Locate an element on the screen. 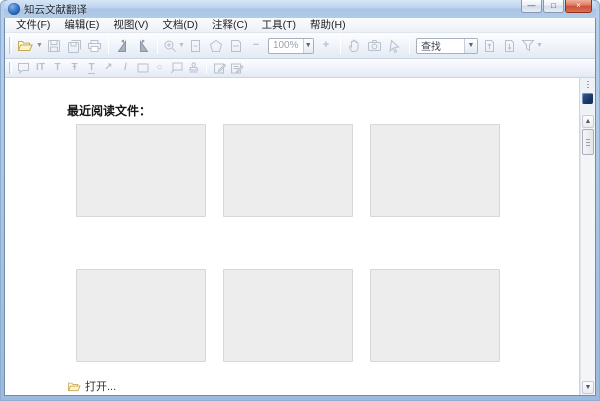 Image resolution: width=600 pixels, height=401 pixels. find-input-value: 查找 is located at coordinates (430, 47).